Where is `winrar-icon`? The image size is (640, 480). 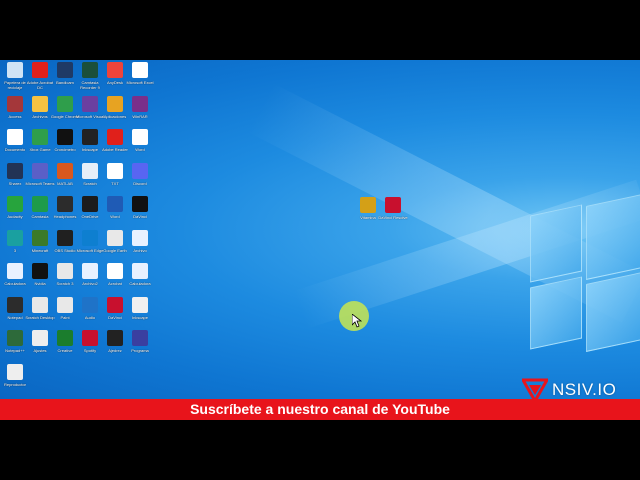
winrar-icon is located at coordinates (140, 103).